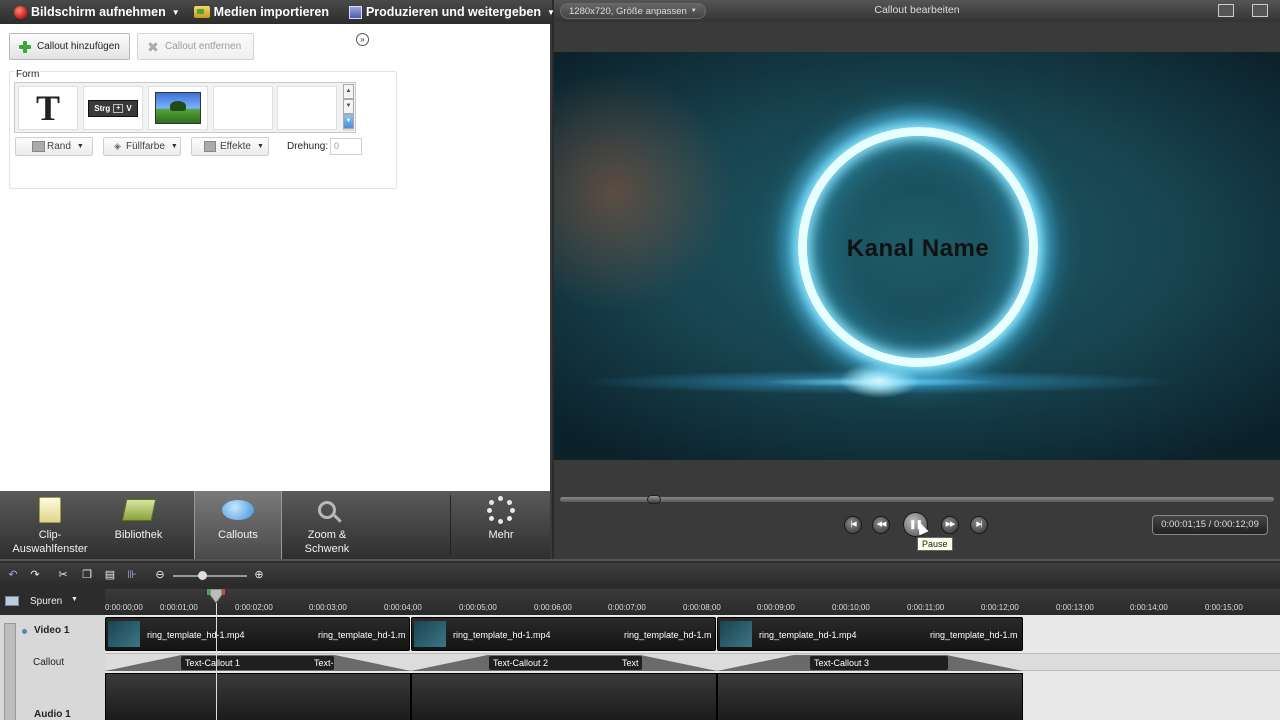  What do you see at coordinates (210, 576) in the screenshot?
I see `zoom-slider` at bounding box center [210, 576].